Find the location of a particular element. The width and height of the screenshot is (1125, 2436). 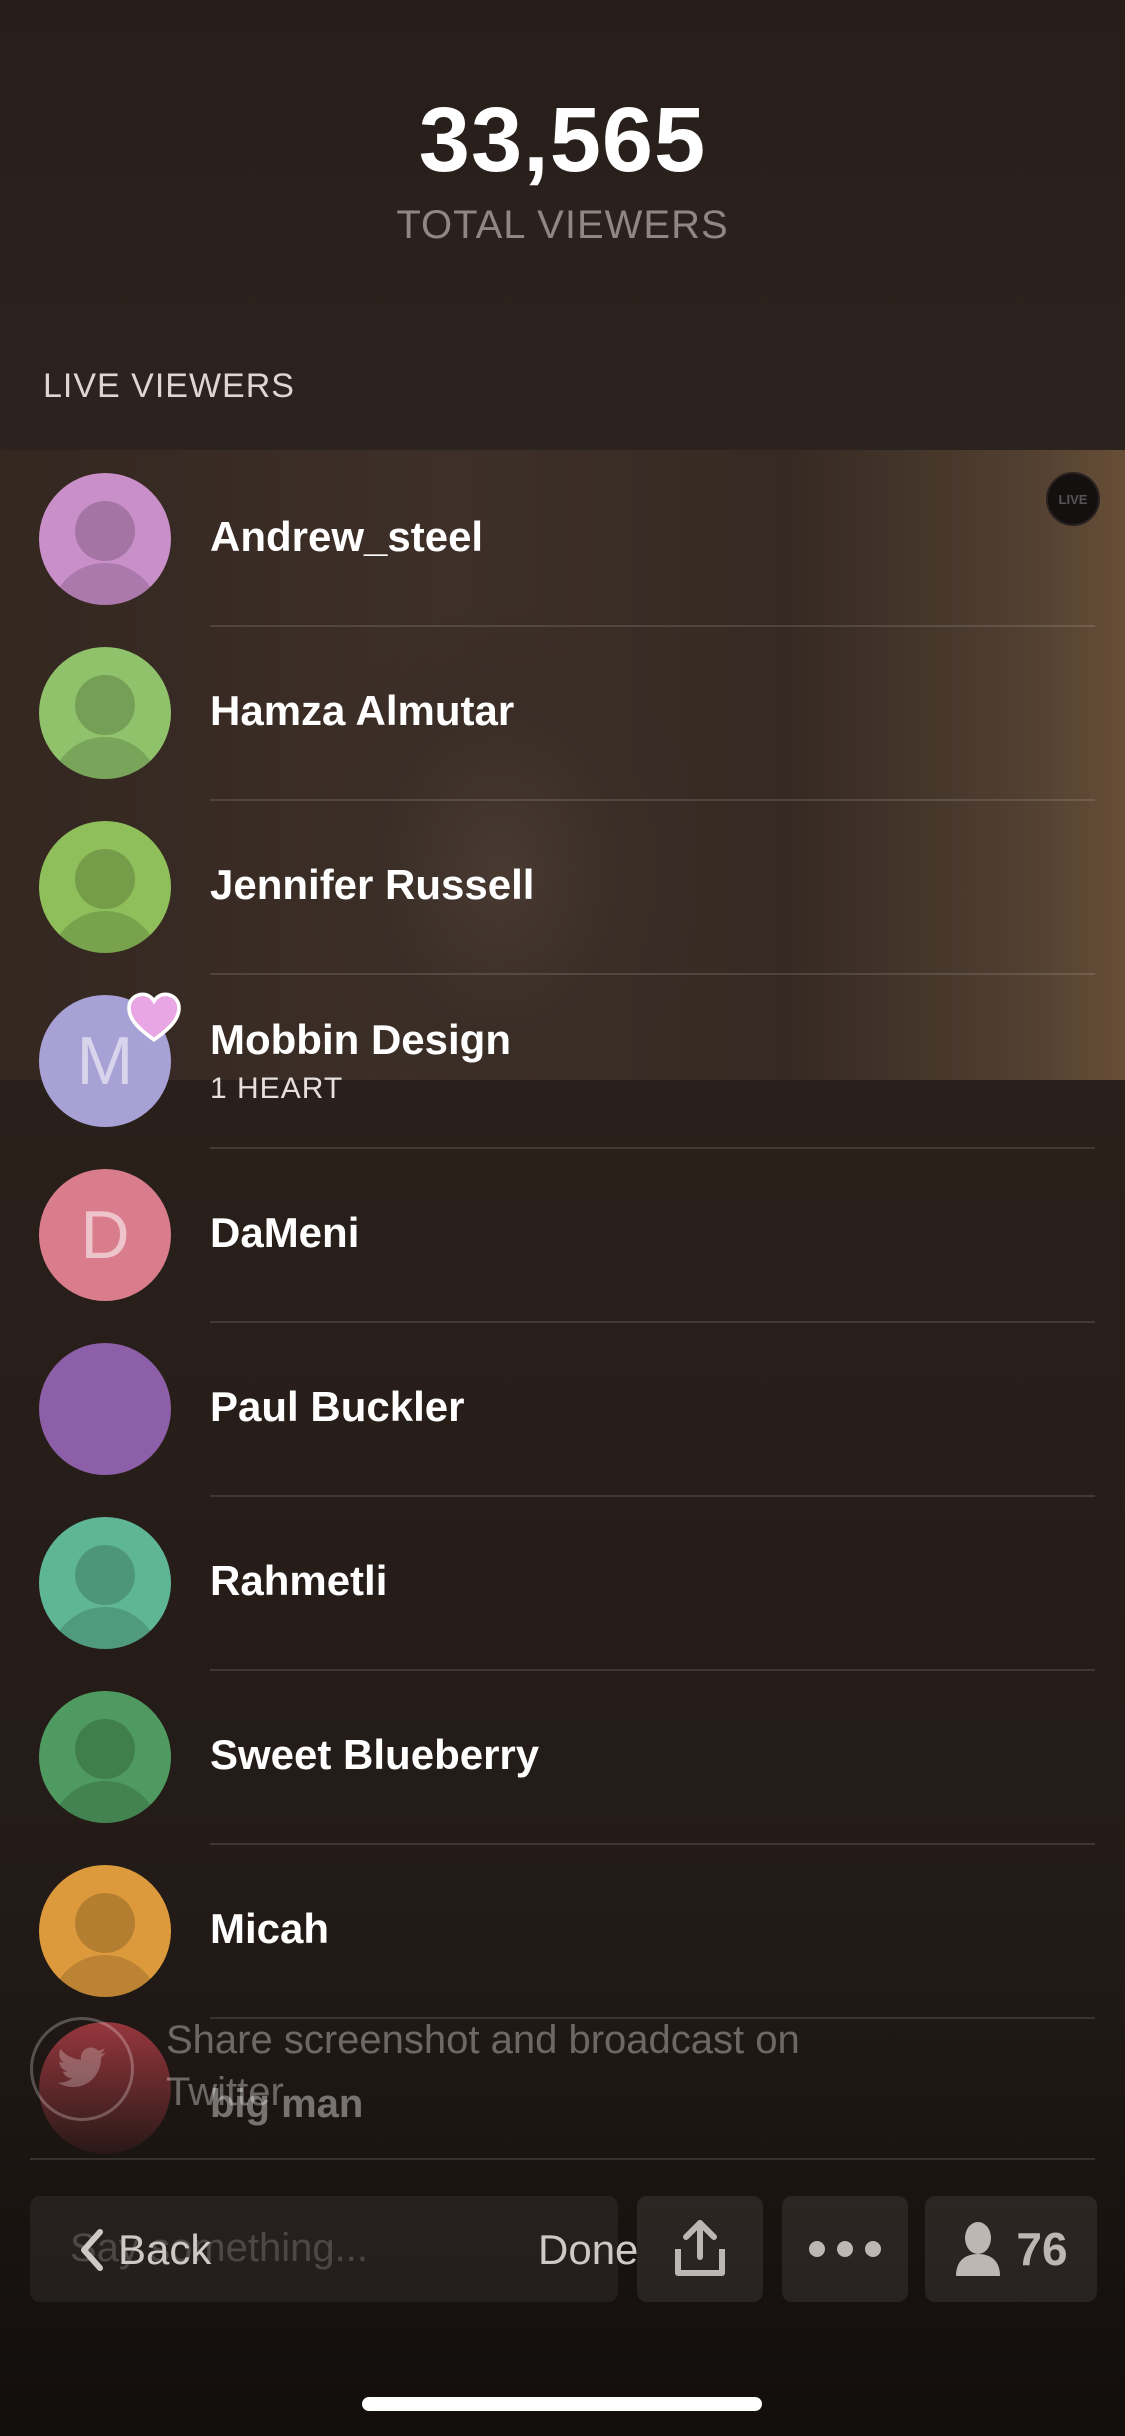

list-item: Paul Buckler is located at coordinates (562, 1410).